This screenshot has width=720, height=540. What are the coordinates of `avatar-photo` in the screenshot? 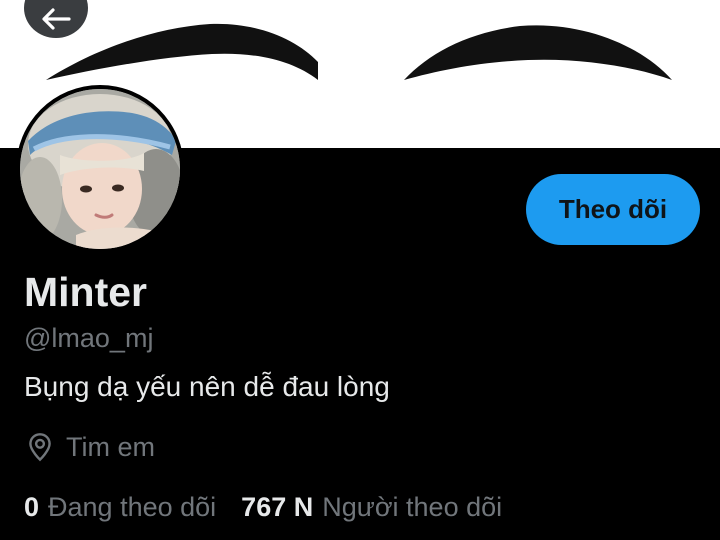 It's located at (100, 169).